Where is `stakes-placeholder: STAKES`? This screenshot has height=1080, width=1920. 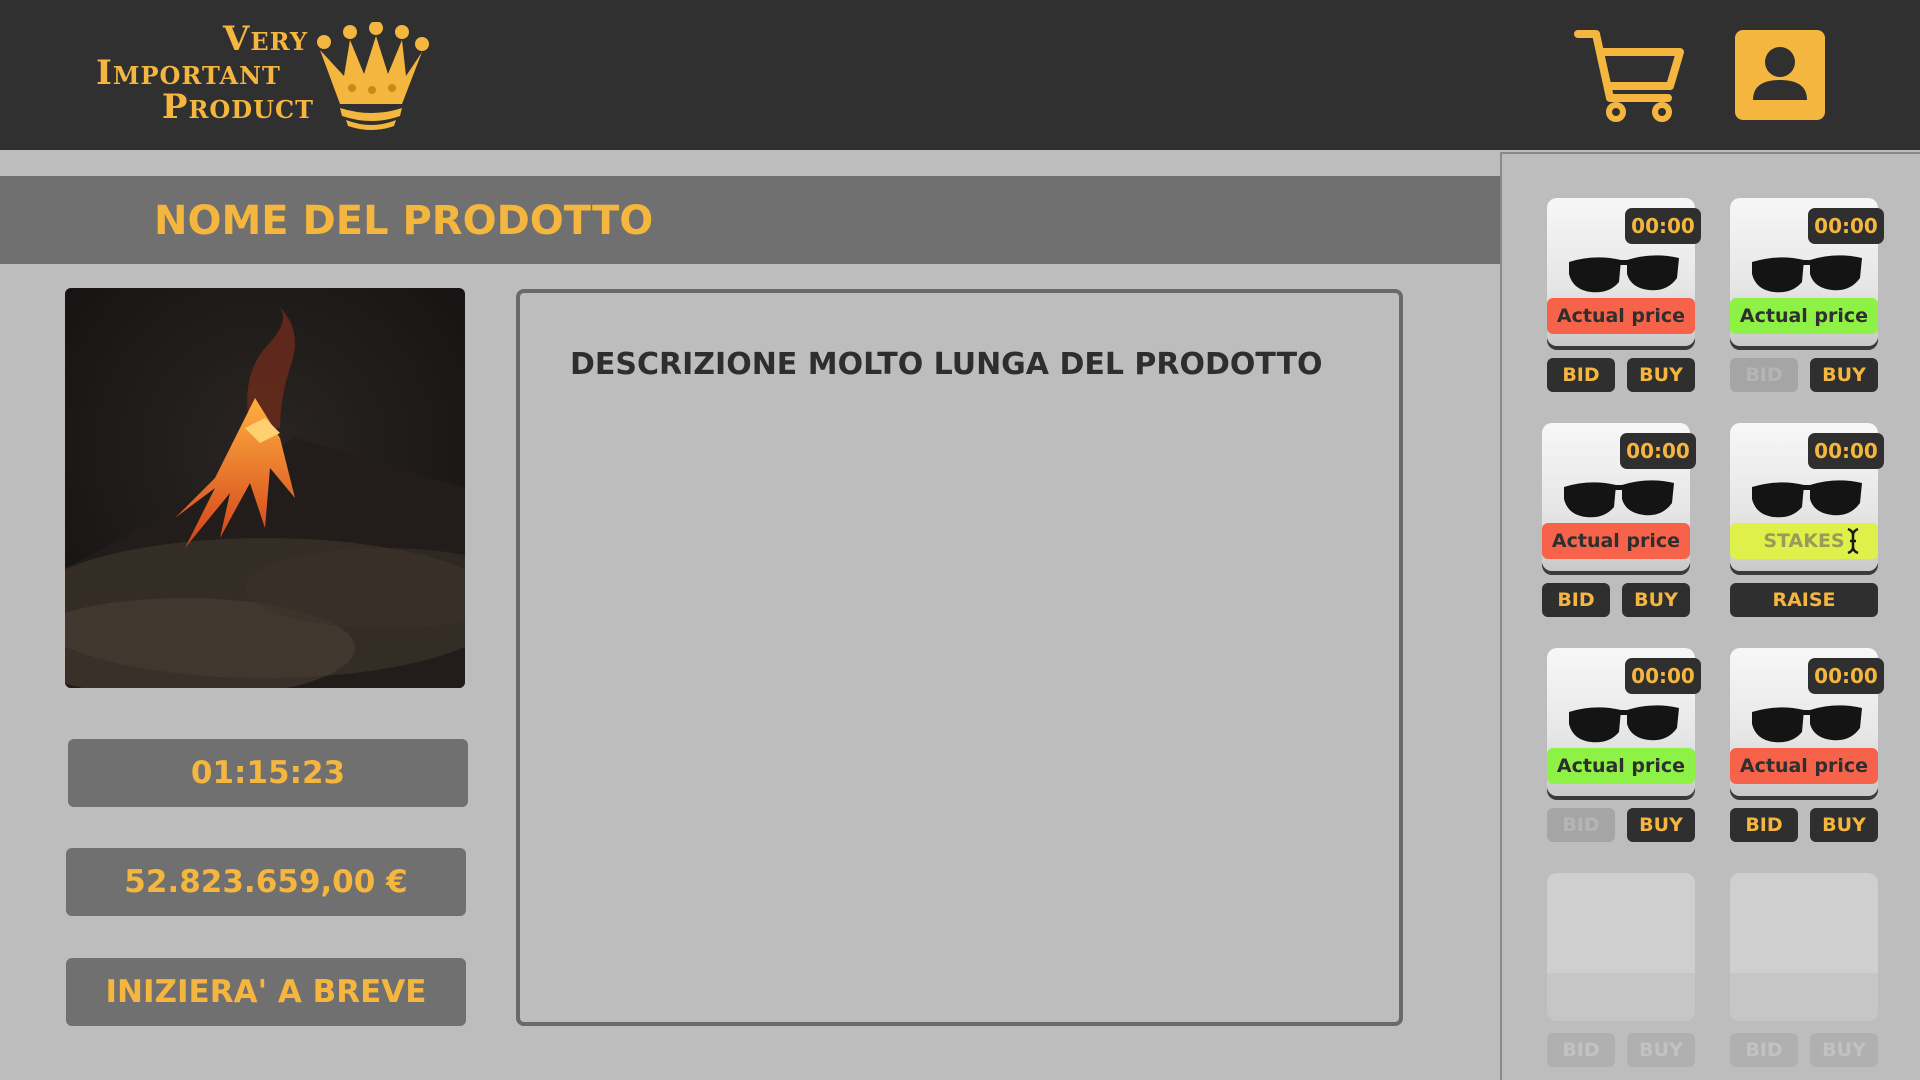
stakes-placeholder: STAKES is located at coordinates (1804, 541).